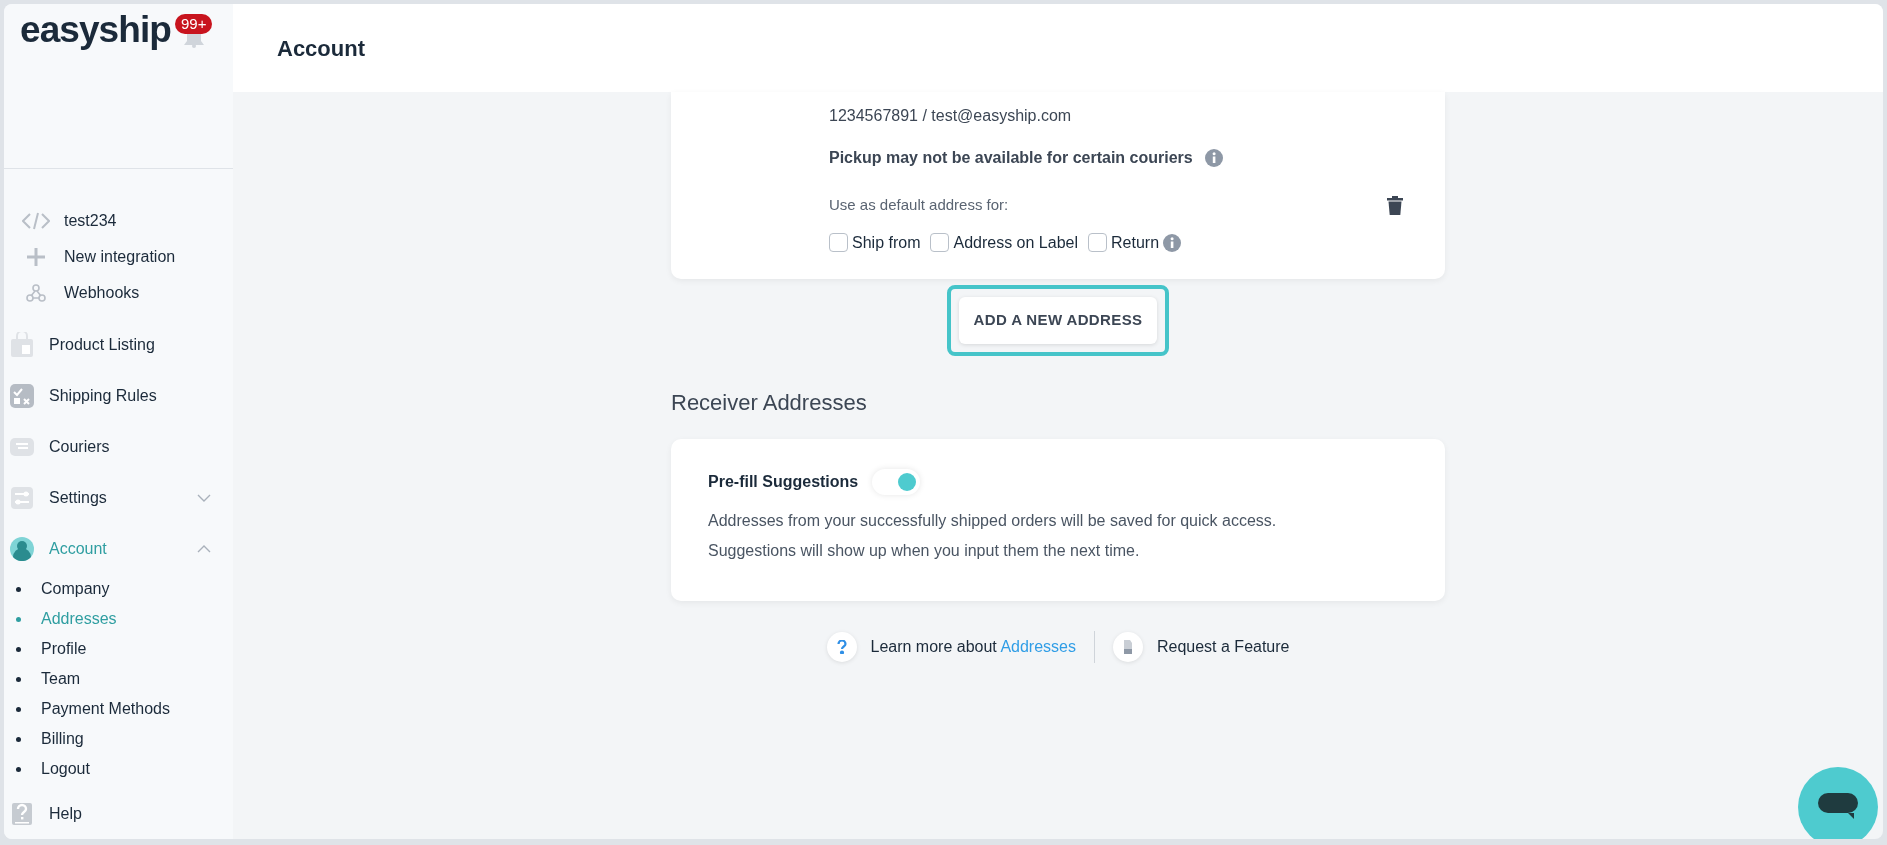  I want to click on submenu-item: Logout, so click(118, 769).